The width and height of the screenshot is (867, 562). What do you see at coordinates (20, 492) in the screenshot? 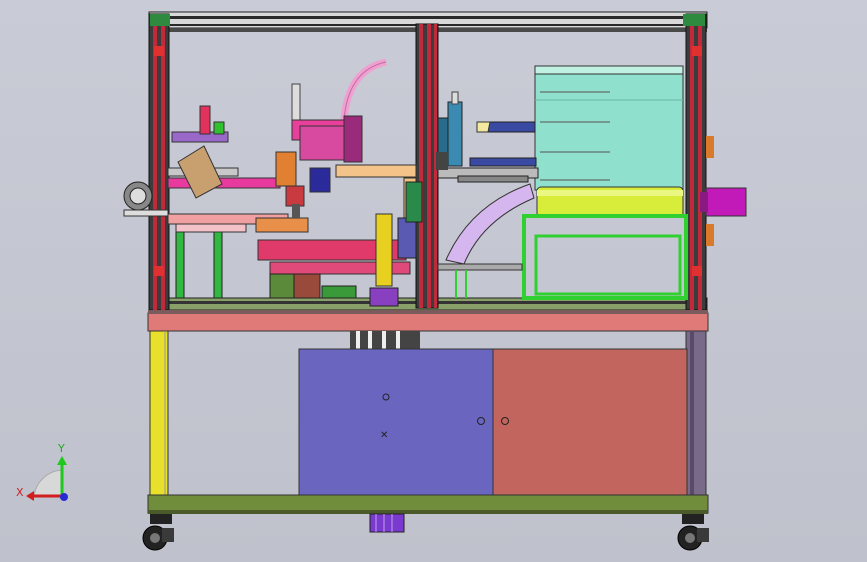
I see `x-axis-label: X` at bounding box center [20, 492].